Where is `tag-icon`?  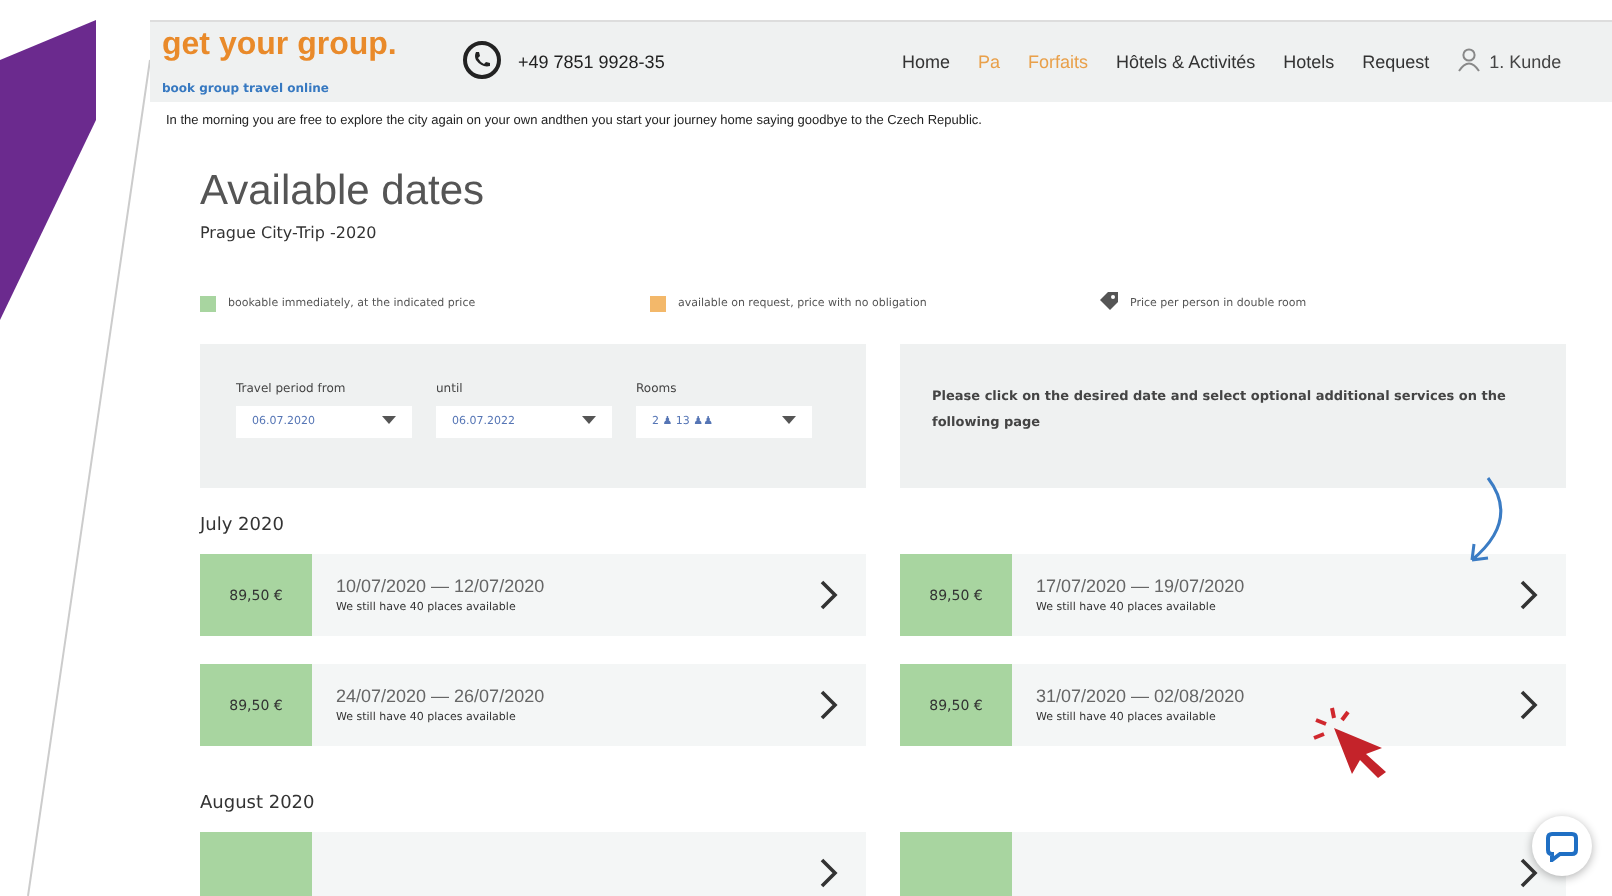 tag-icon is located at coordinates (1109, 303).